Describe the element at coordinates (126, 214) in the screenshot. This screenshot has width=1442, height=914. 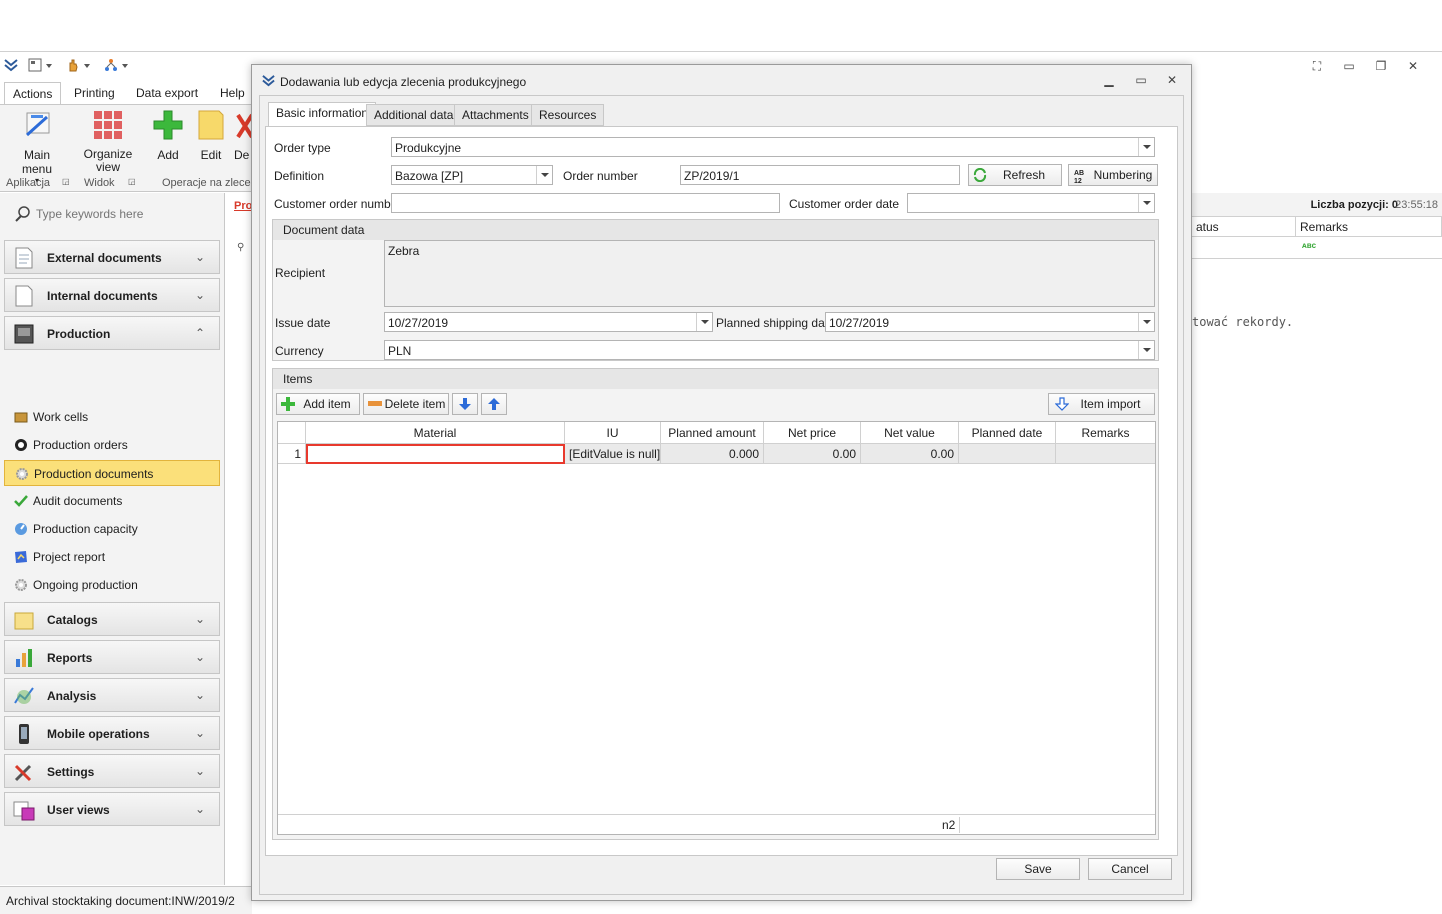
I see `search-input` at that location.